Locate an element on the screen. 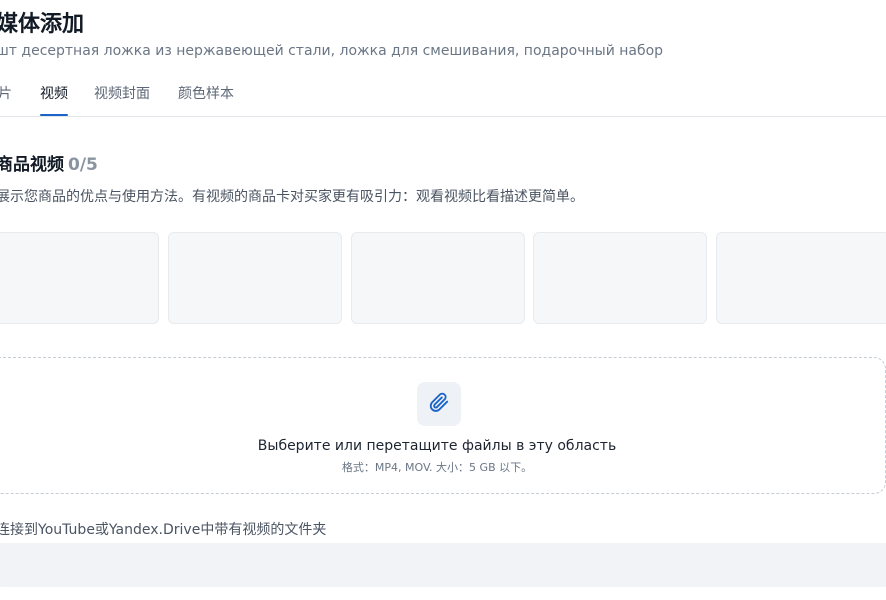  video-section-title: 商品视频 0/5 is located at coordinates (49, 162).